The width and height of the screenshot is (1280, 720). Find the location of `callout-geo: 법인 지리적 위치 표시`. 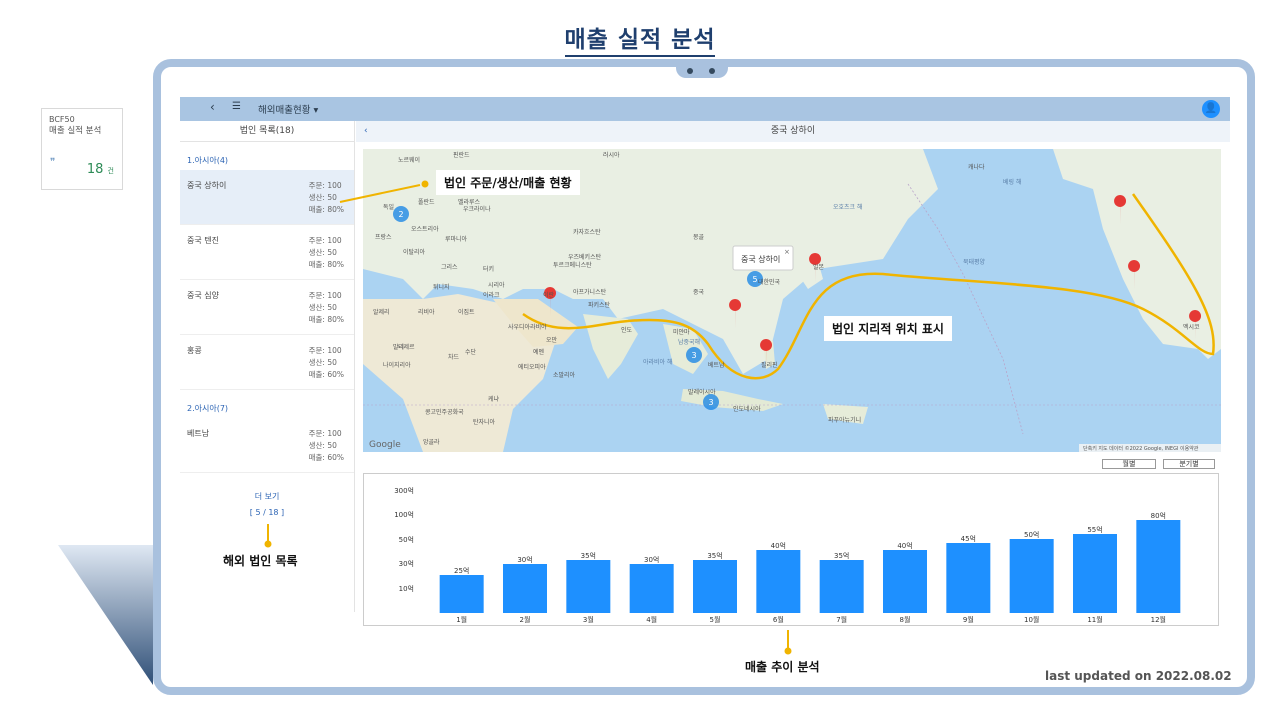

callout-geo: 법인 지리적 위치 표시 is located at coordinates (888, 328).